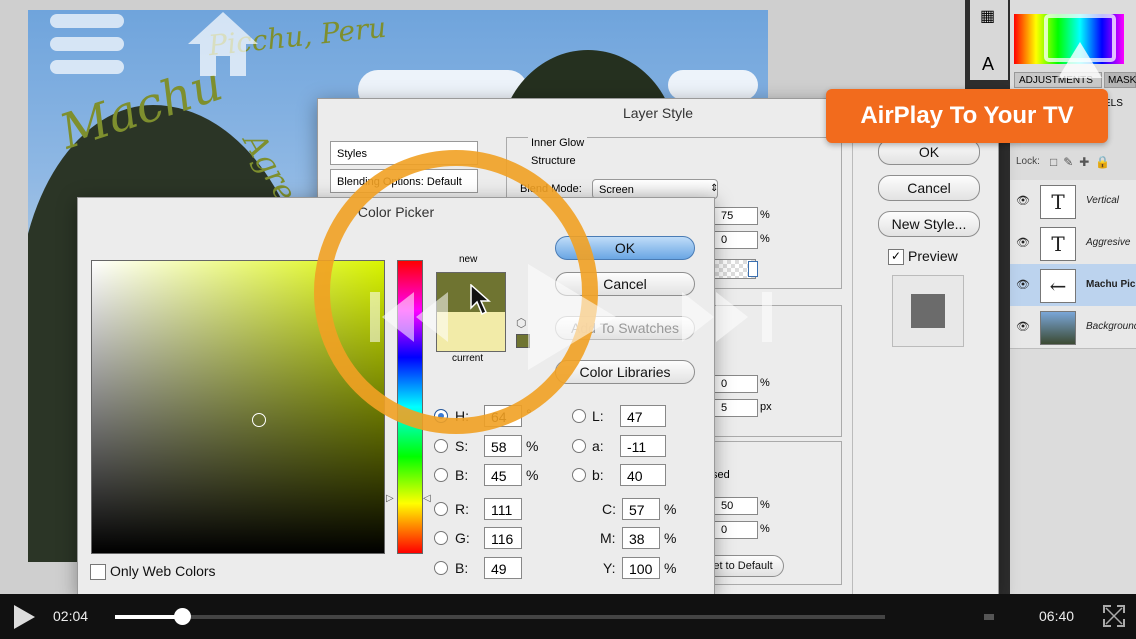 This screenshot has height=639, width=1136. Describe the element at coordinates (714, 188) in the screenshot. I see `select-arrows-icon: ⇕` at that location.